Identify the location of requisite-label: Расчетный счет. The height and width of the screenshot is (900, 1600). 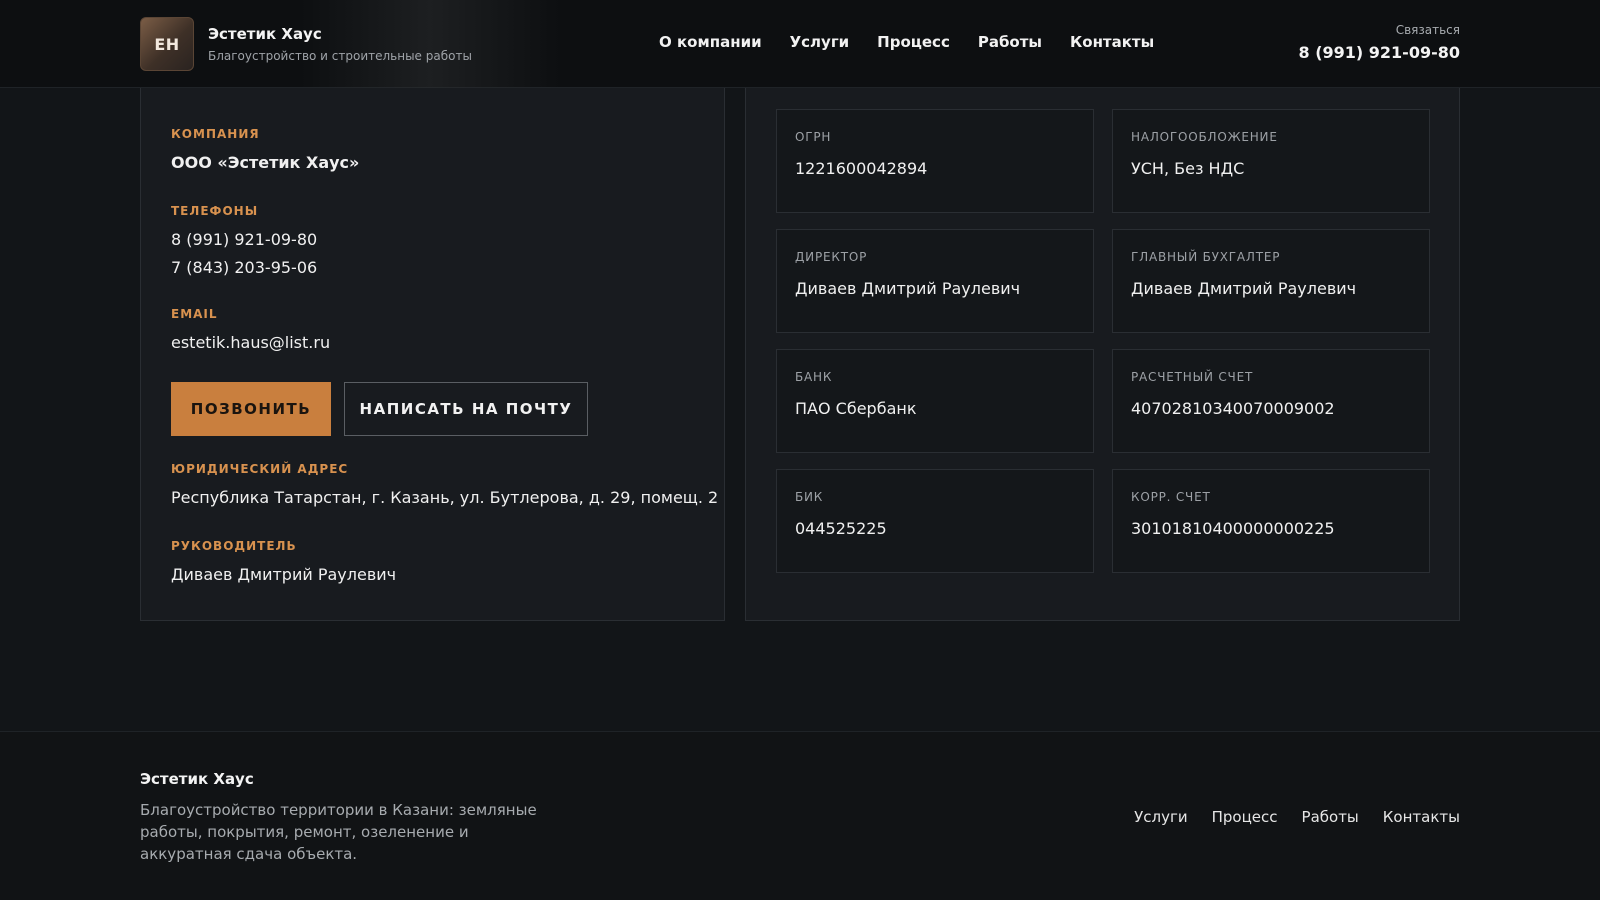
(1192, 377).